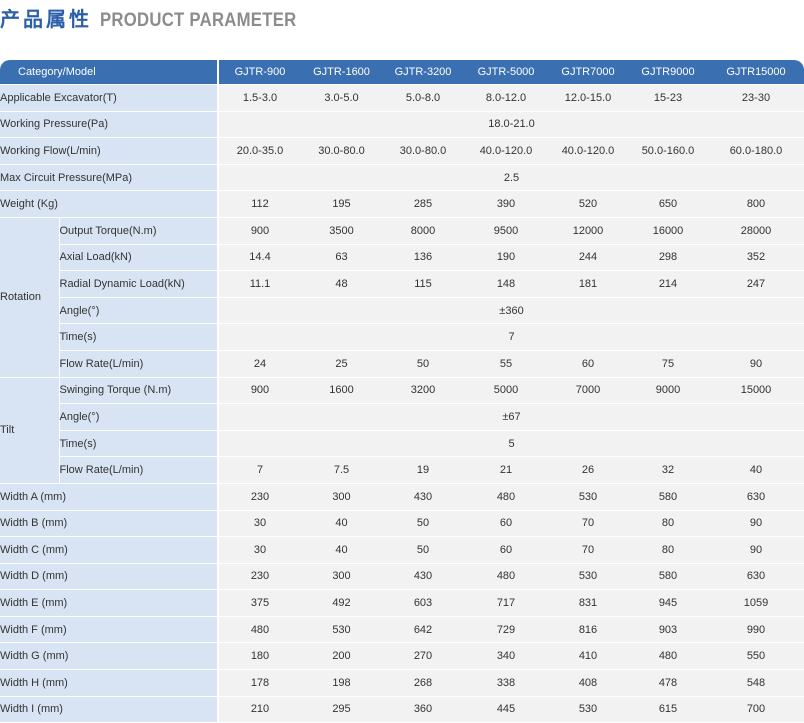 This screenshot has width=804, height=723. What do you see at coordinates (668, 391) in the screenshot?
I see `table-cell: 9000` at bounding box center [668, 391].